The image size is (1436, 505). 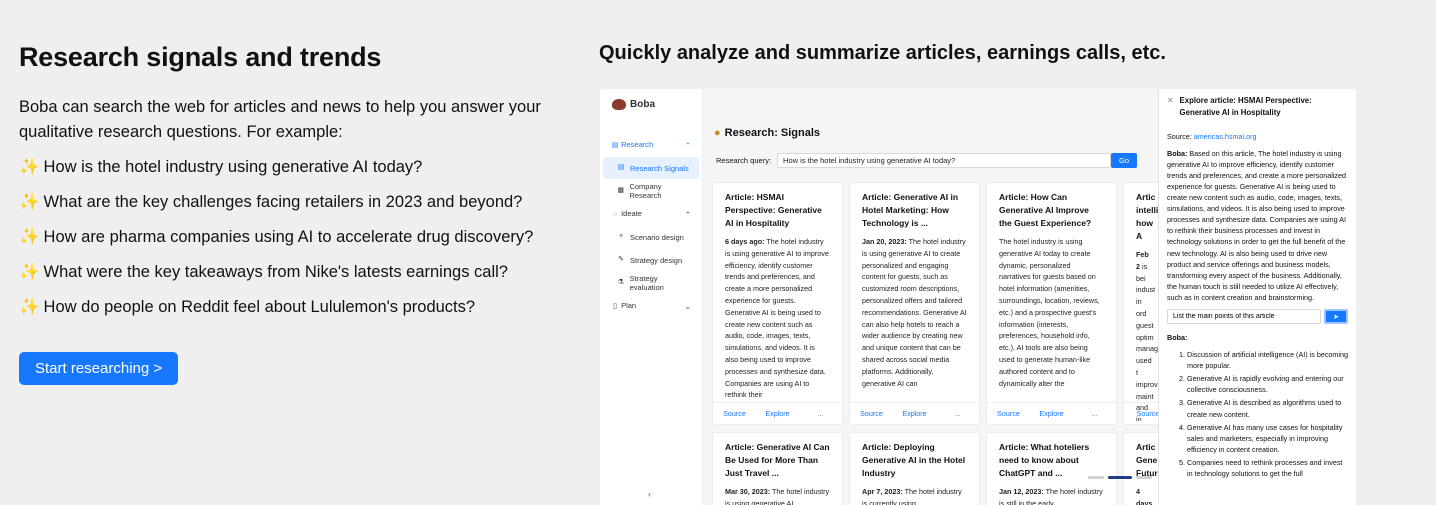 What do you see at coordinates (651, 191) in the screenshot?
I see `sidebar-item-company-research: ▦ Company Research` at bounding box center [651, 191].